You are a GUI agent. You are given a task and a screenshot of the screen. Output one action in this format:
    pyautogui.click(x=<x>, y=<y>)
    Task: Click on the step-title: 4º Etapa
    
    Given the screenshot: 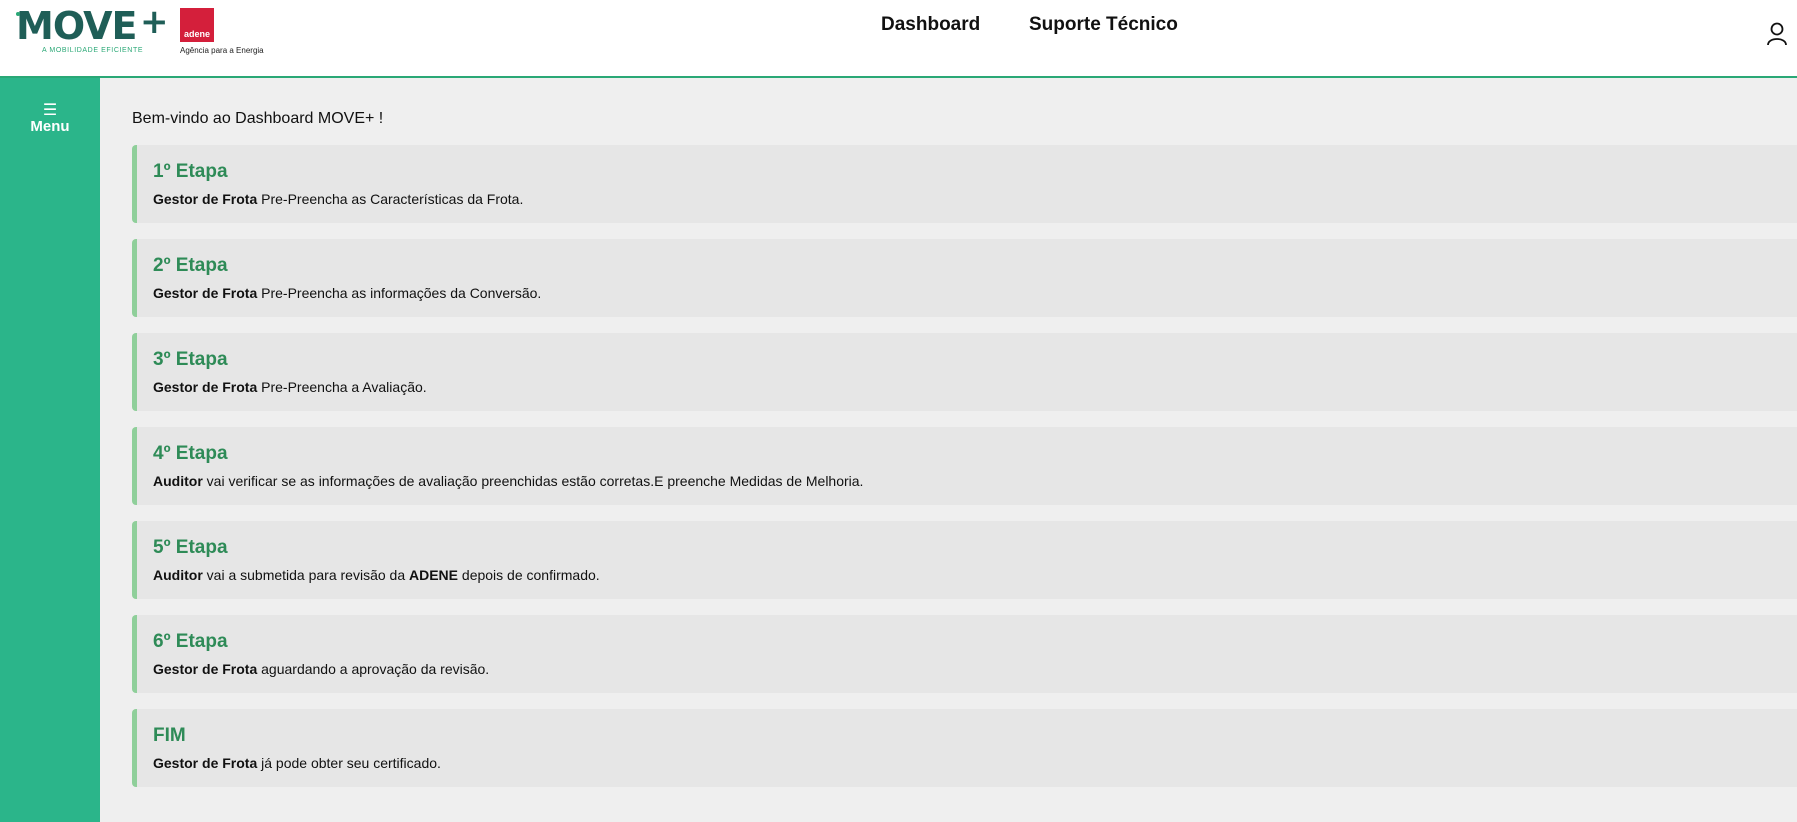 What is the action you would take?
    pyautogui.click(x=190, y=453)
    